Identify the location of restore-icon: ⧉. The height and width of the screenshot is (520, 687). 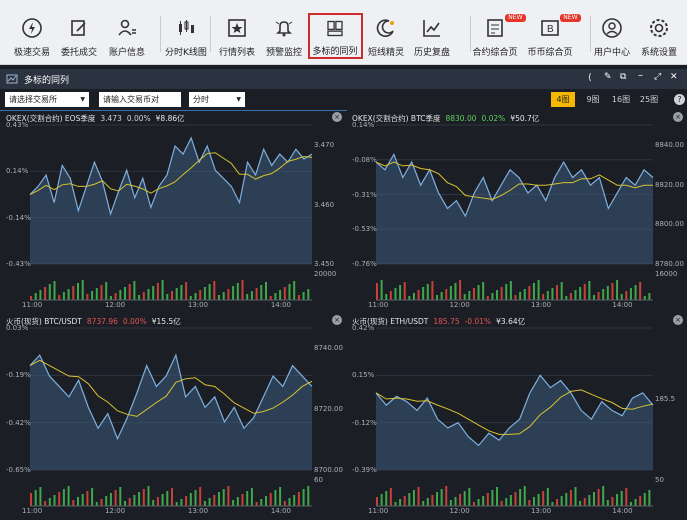
(623, 77).